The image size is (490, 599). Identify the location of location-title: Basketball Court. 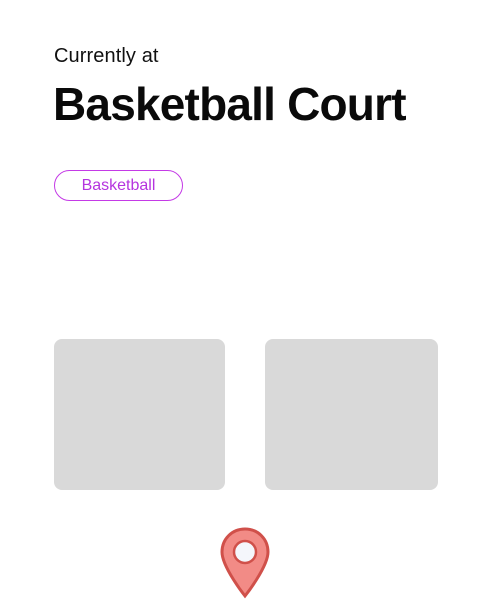
(230, 104).